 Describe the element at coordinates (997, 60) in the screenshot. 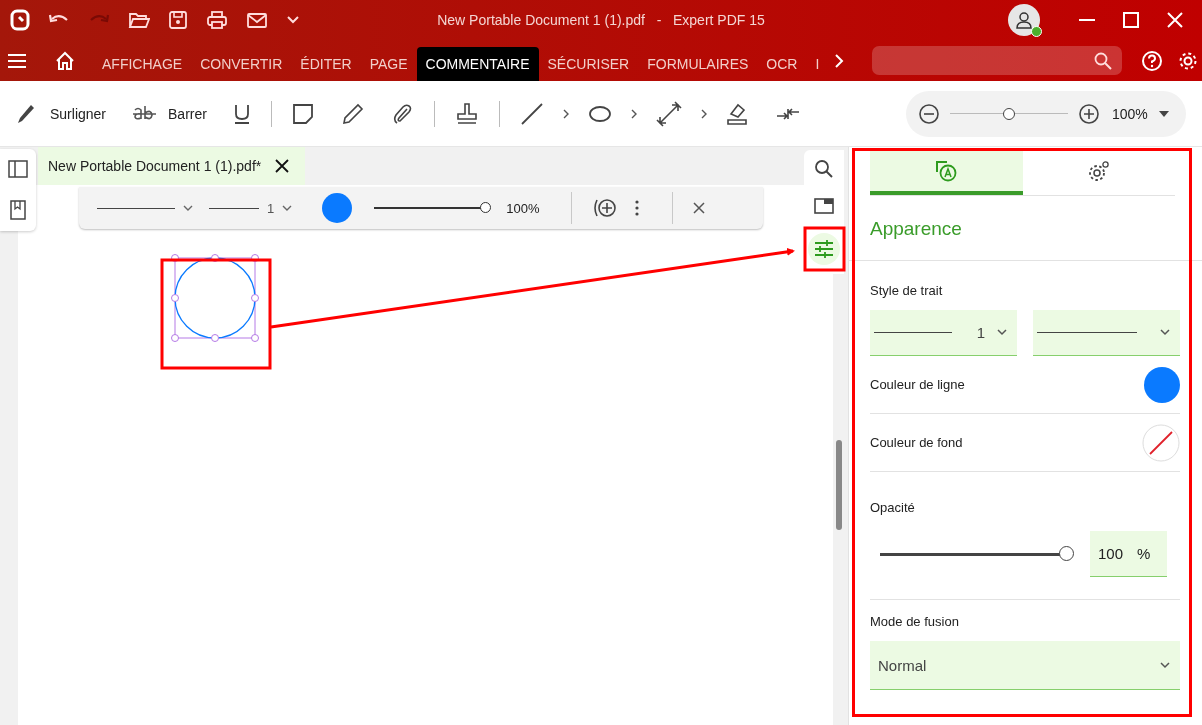

I see `search-field` at that location.